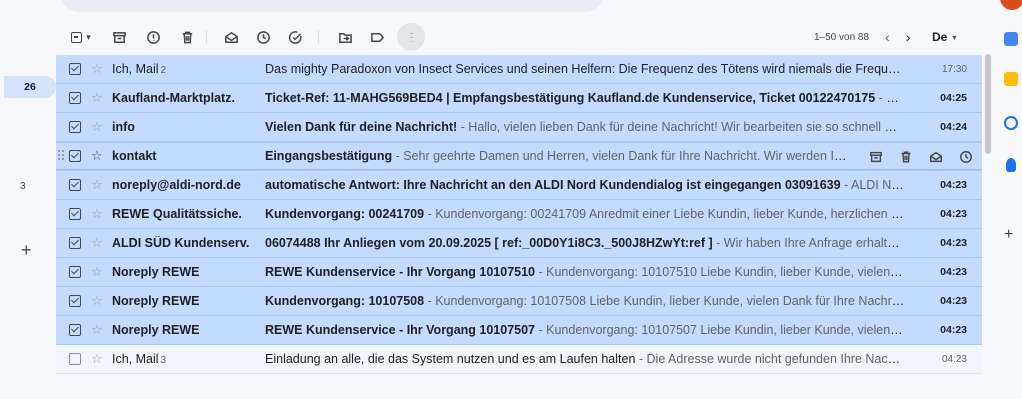  What do you see at coordinates (377, 37) in the screenshot?
I see `label-icon` at bounding box center [377, 37].